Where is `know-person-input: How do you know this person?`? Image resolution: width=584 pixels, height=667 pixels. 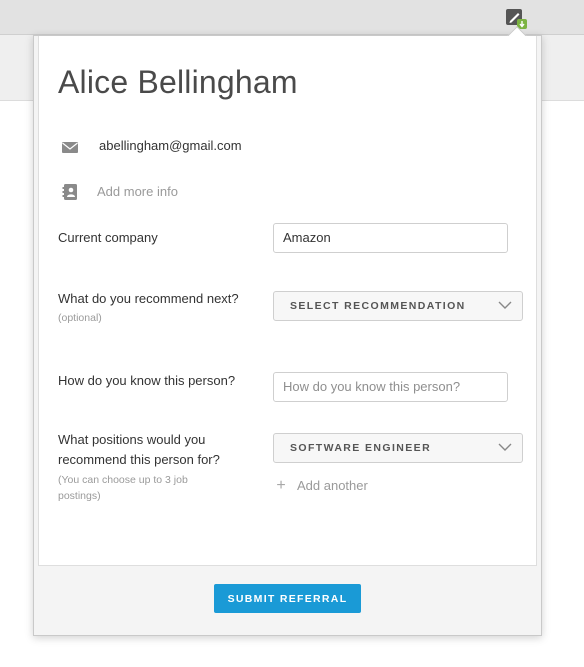 know-person-input: How do you know this person? is located at coordinates (390, 387).